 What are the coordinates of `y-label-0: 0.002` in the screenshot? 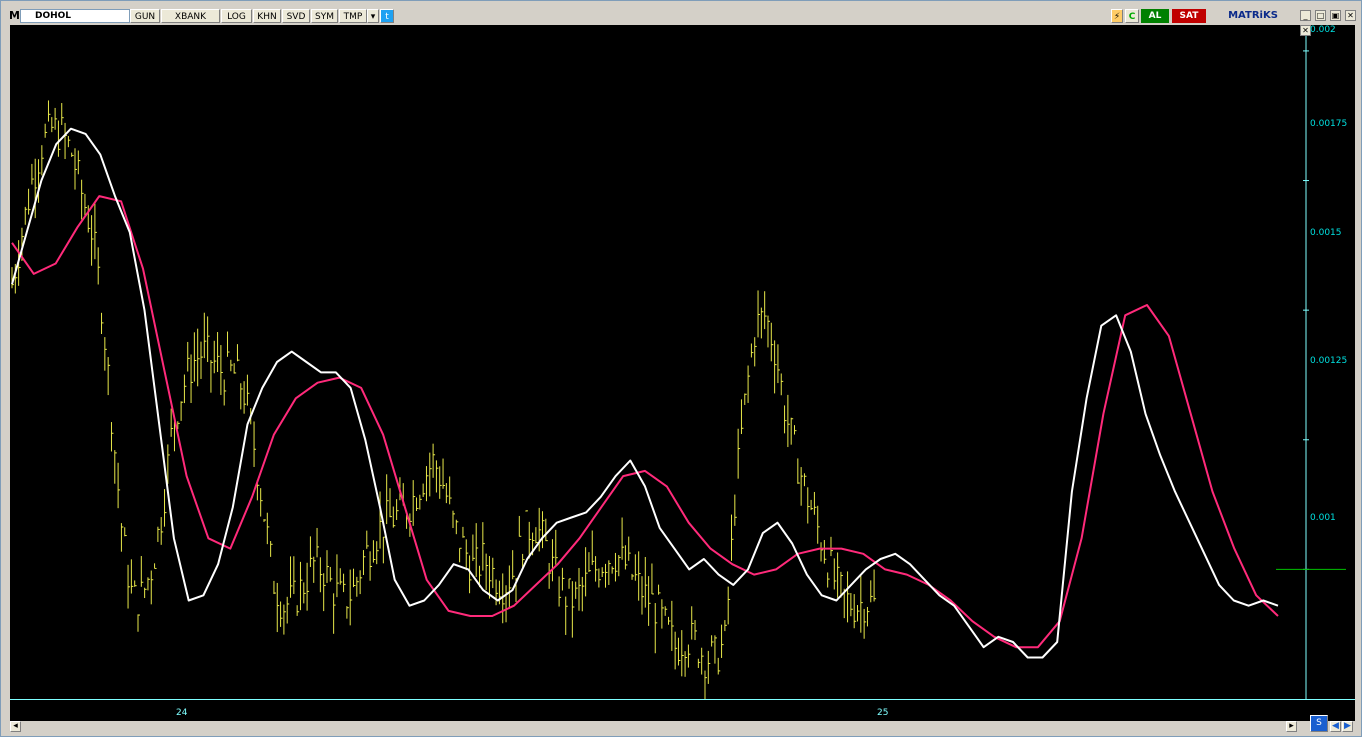 It's located at (1323, 30).